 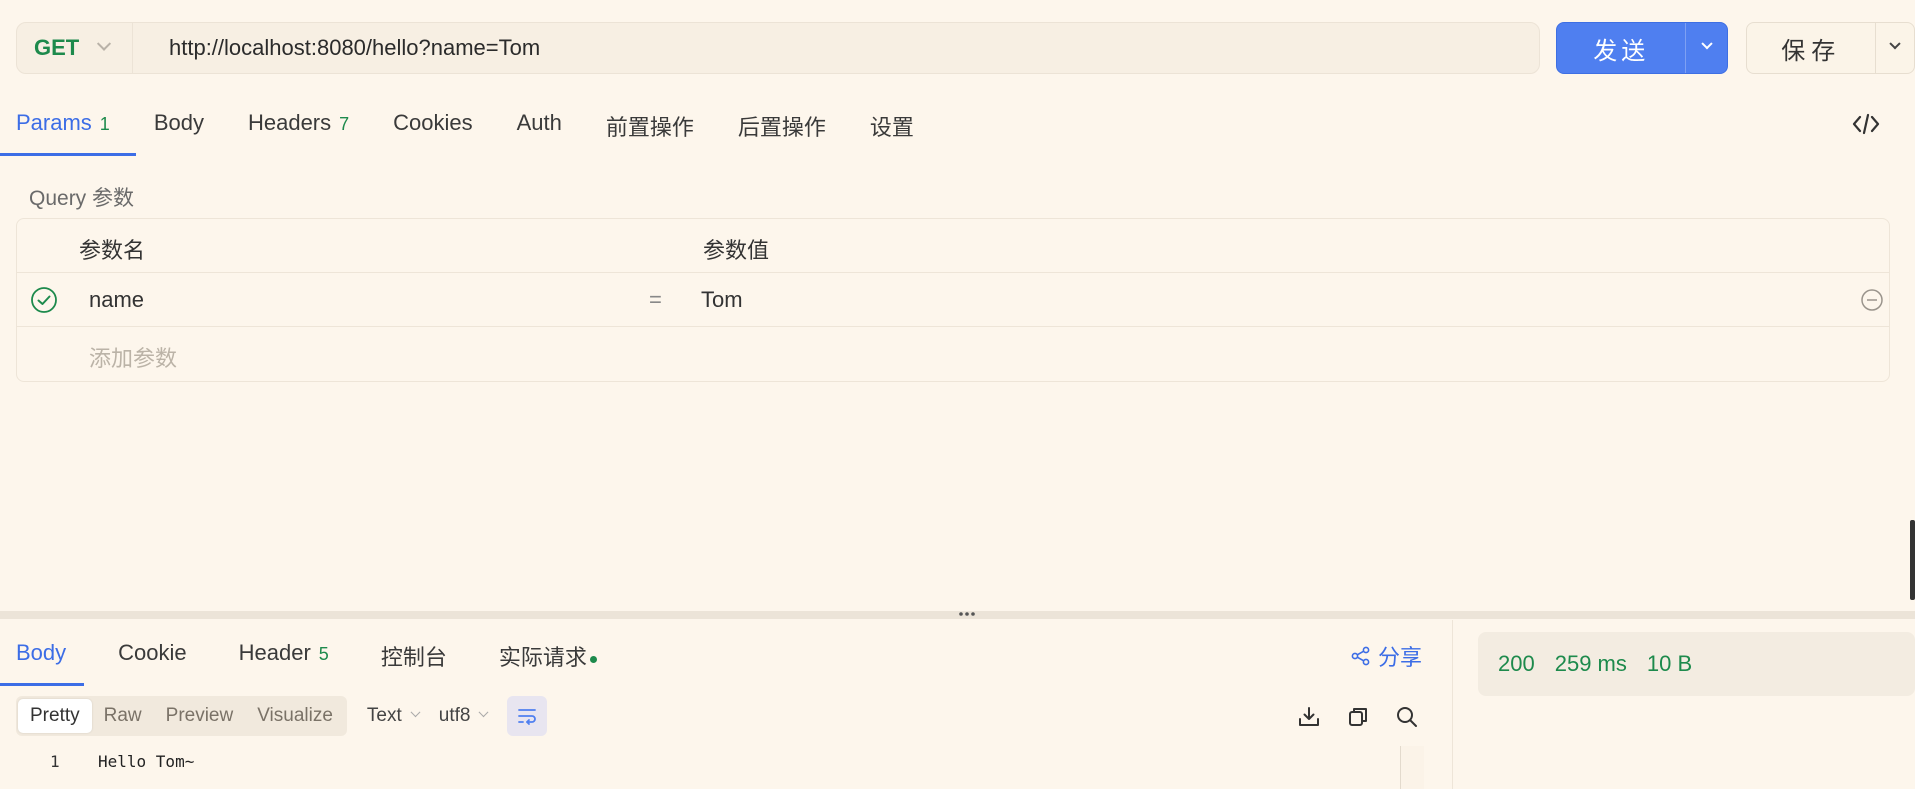 I want to click on url-bar: GET, so click(x=778, y=48).